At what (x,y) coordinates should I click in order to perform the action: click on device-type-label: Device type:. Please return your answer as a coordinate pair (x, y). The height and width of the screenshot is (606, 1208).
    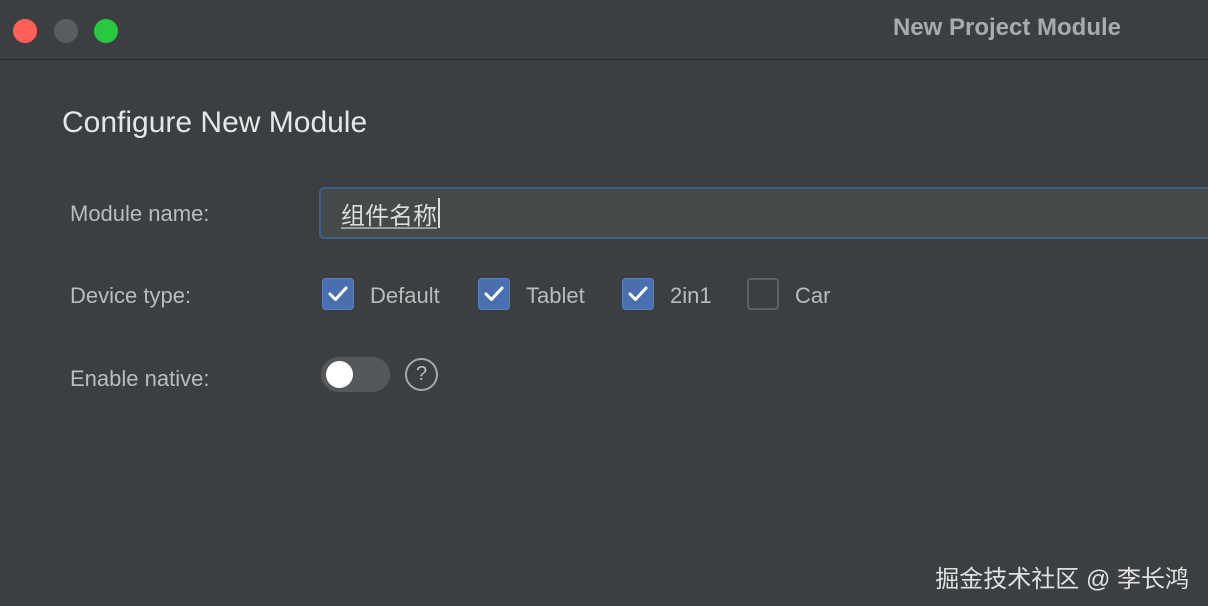
    Looking at the image, I should click on (131, 295).